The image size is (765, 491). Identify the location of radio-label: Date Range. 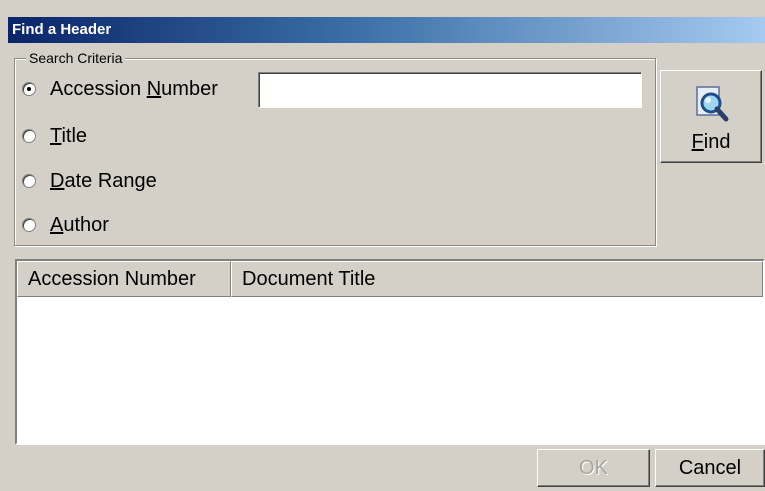
(103, 180).